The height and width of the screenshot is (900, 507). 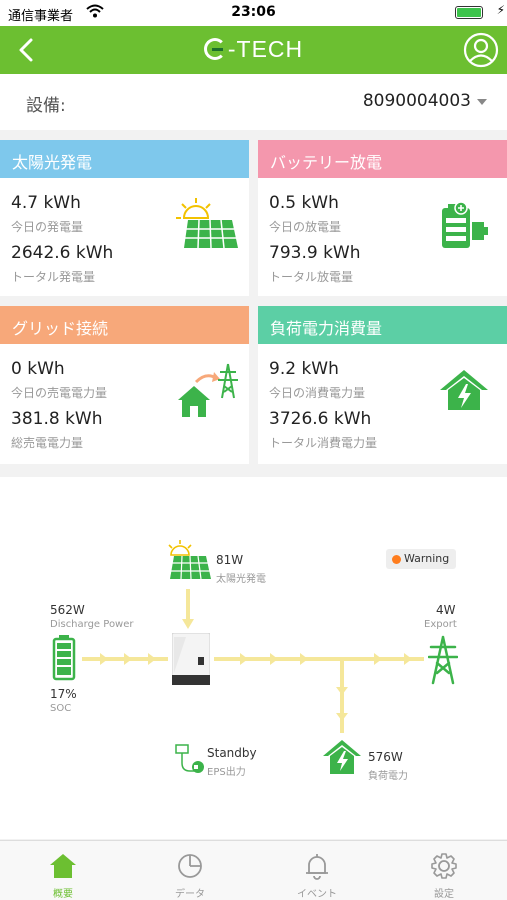 I want to click on nav-bar: -TECH, so click(x=253, y=50).